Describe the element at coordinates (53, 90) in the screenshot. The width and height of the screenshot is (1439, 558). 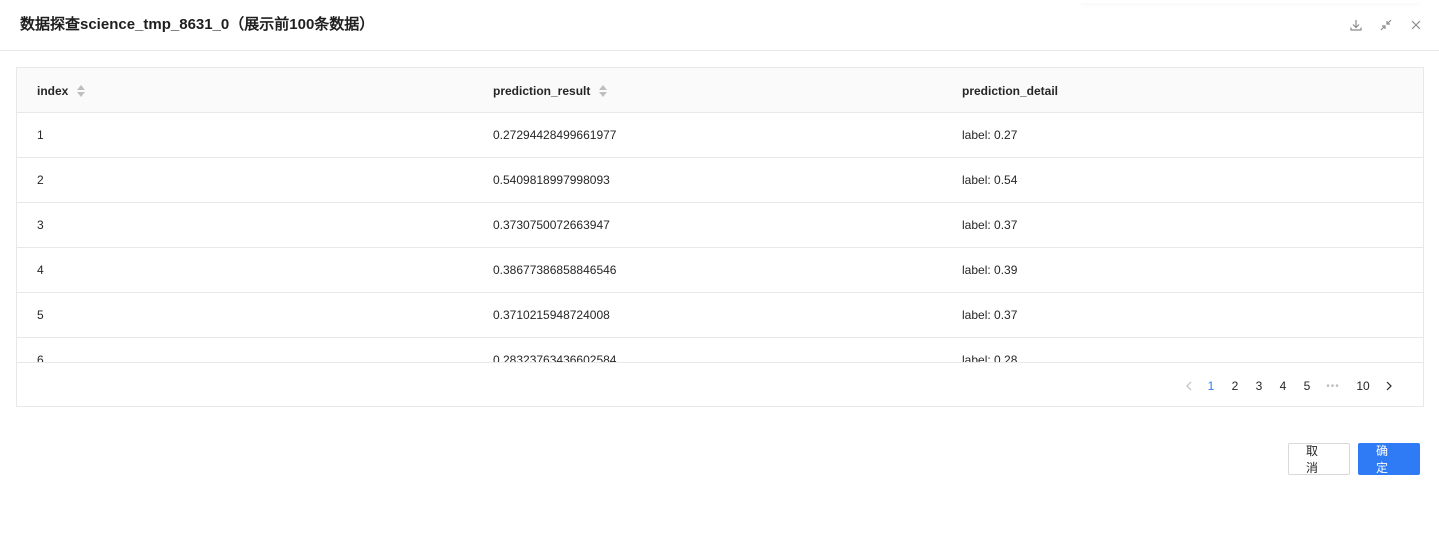
I see `column-header-label: index` at that location.